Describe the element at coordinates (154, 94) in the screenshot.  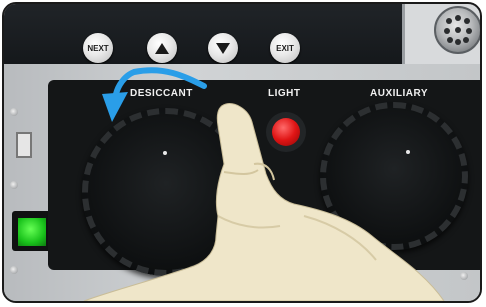
I see `rotate-counterclockwise-arrow-icon` at that location.